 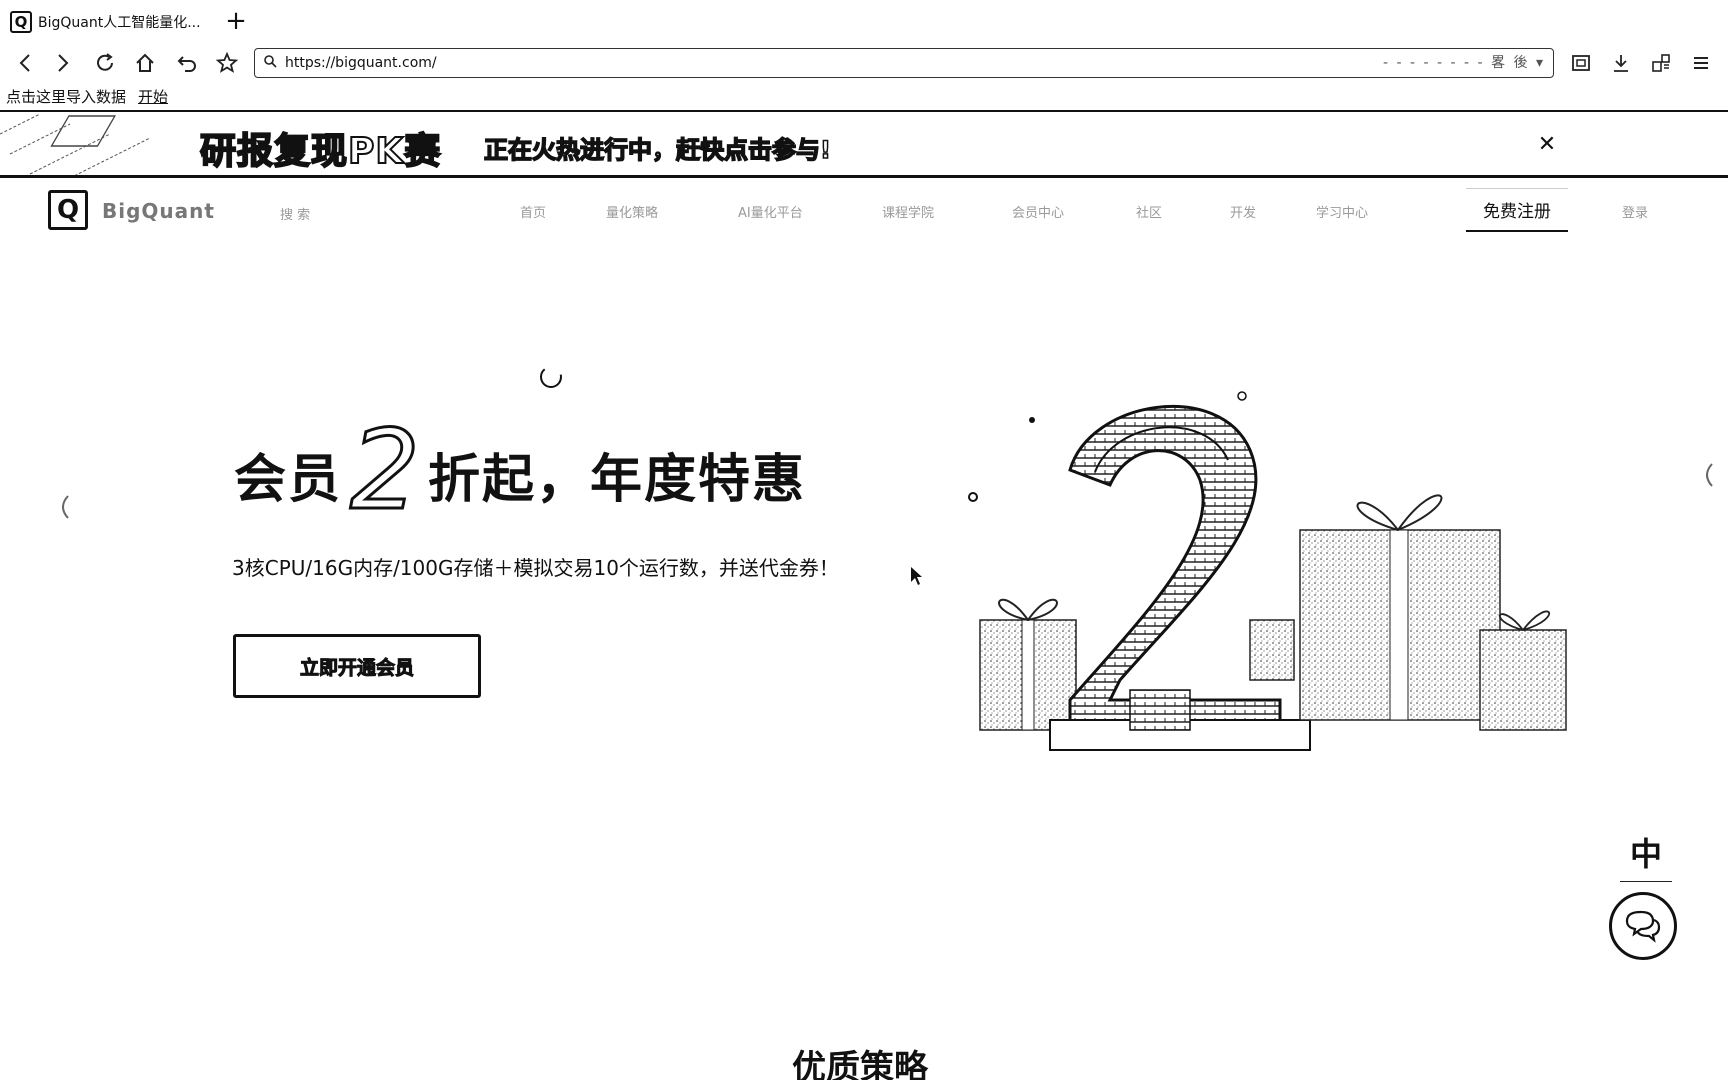 I want to click on nav-link-platform: AI量化平台, so click(x=770, y=211).